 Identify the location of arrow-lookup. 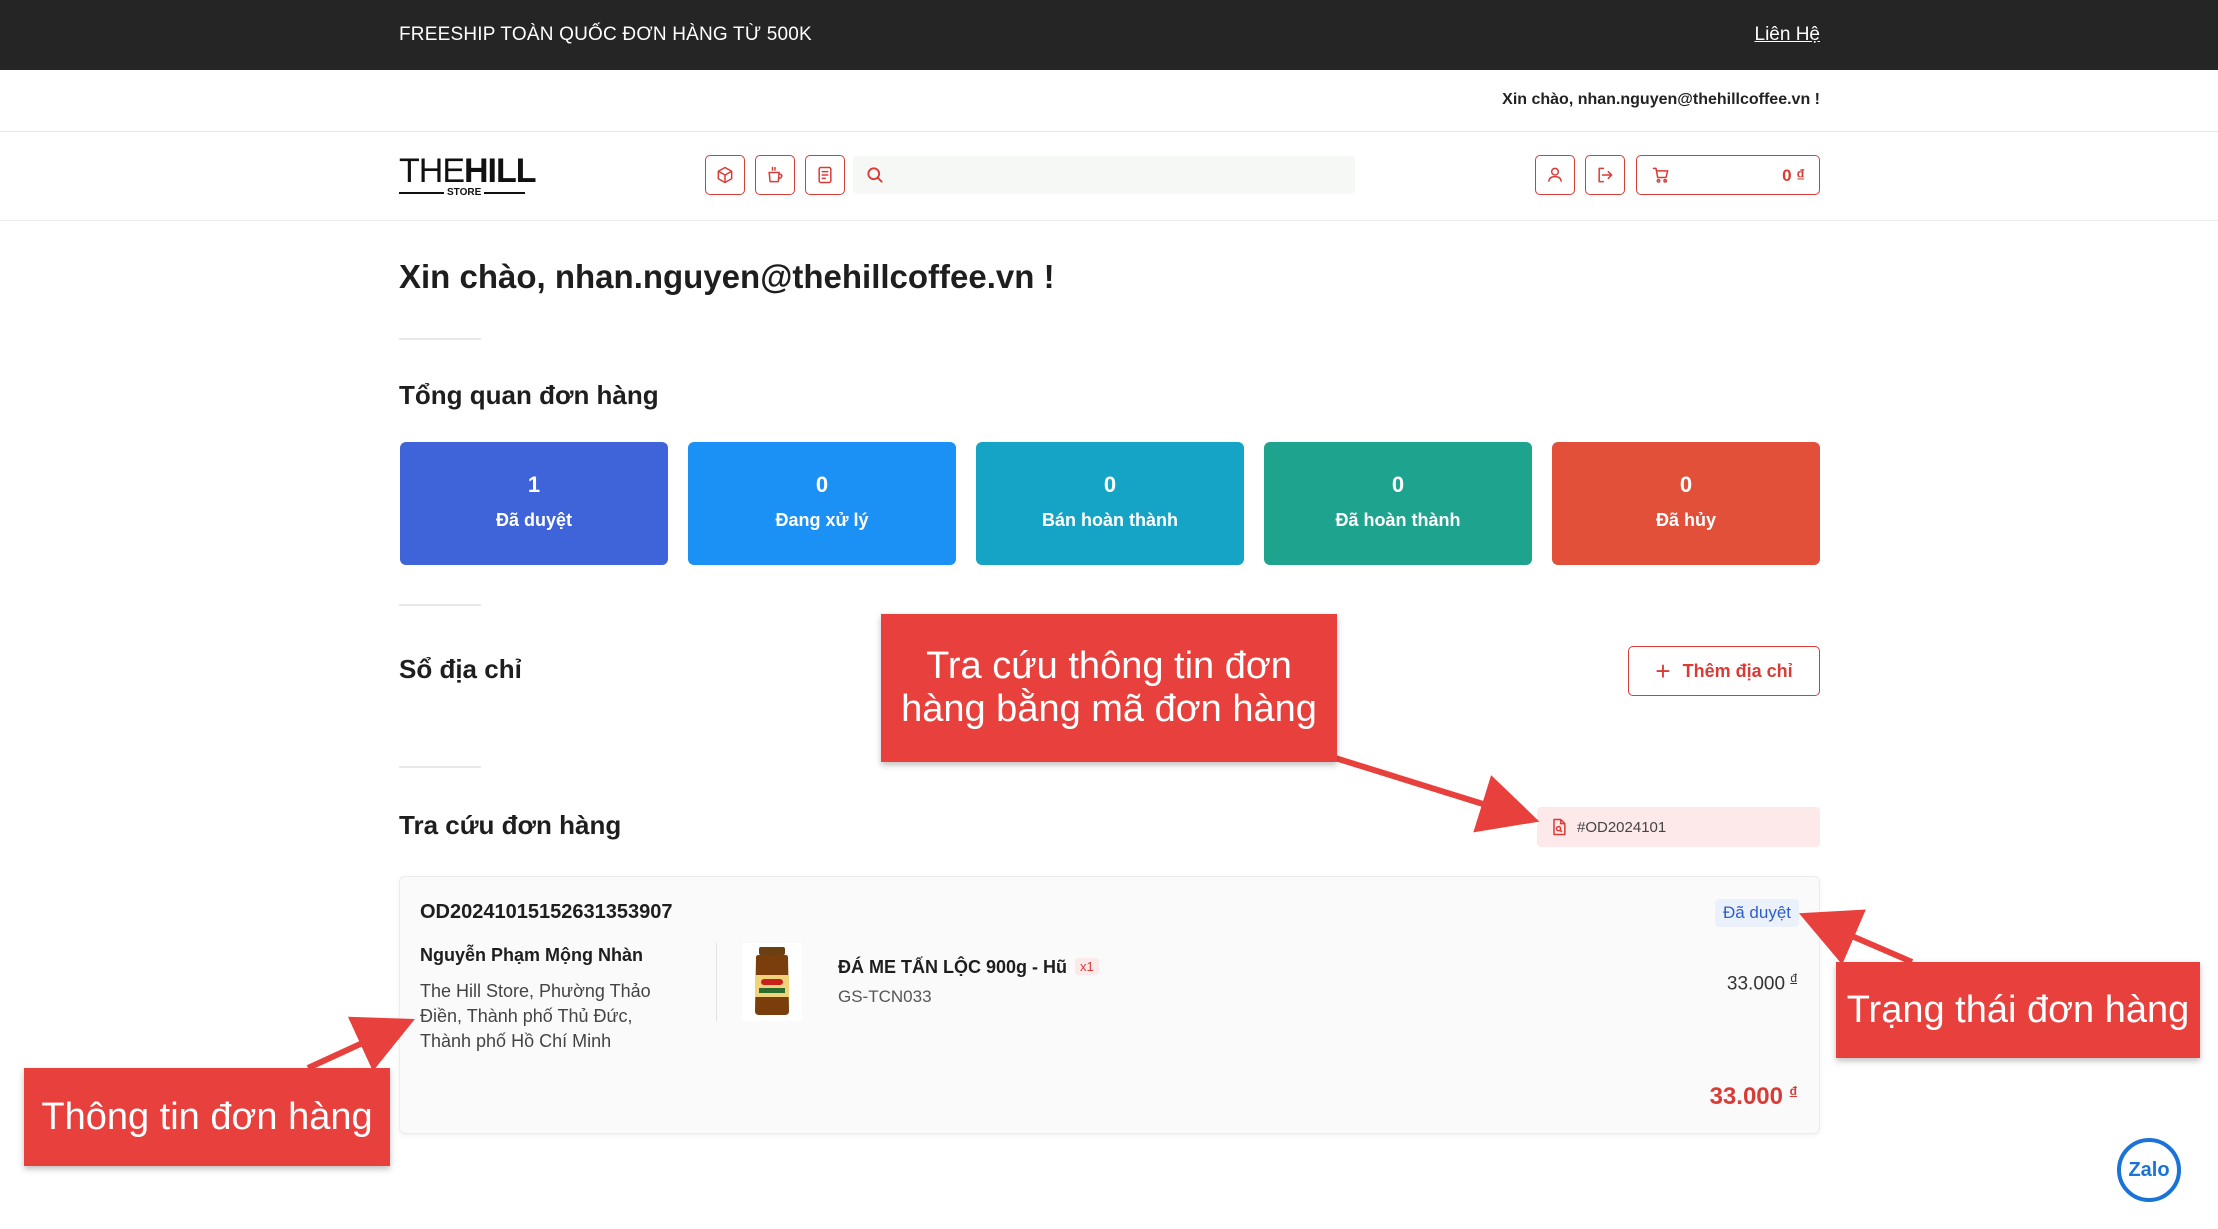
(1435, 793).